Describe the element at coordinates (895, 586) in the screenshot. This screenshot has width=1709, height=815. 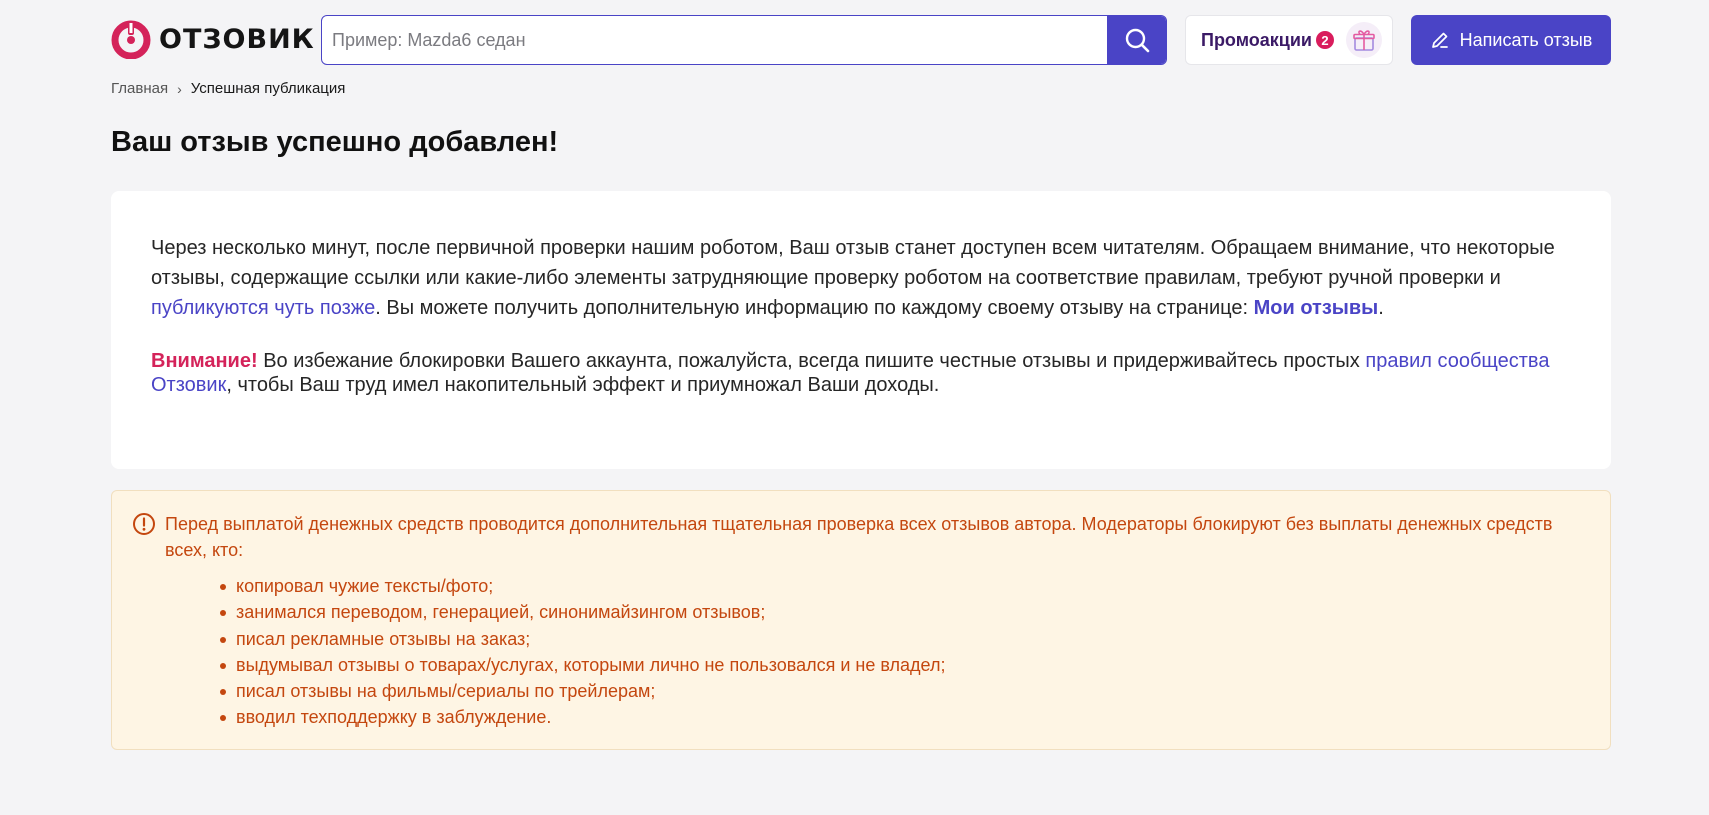
I see `list-item: копировал чужие тексты/фото;` at that location.